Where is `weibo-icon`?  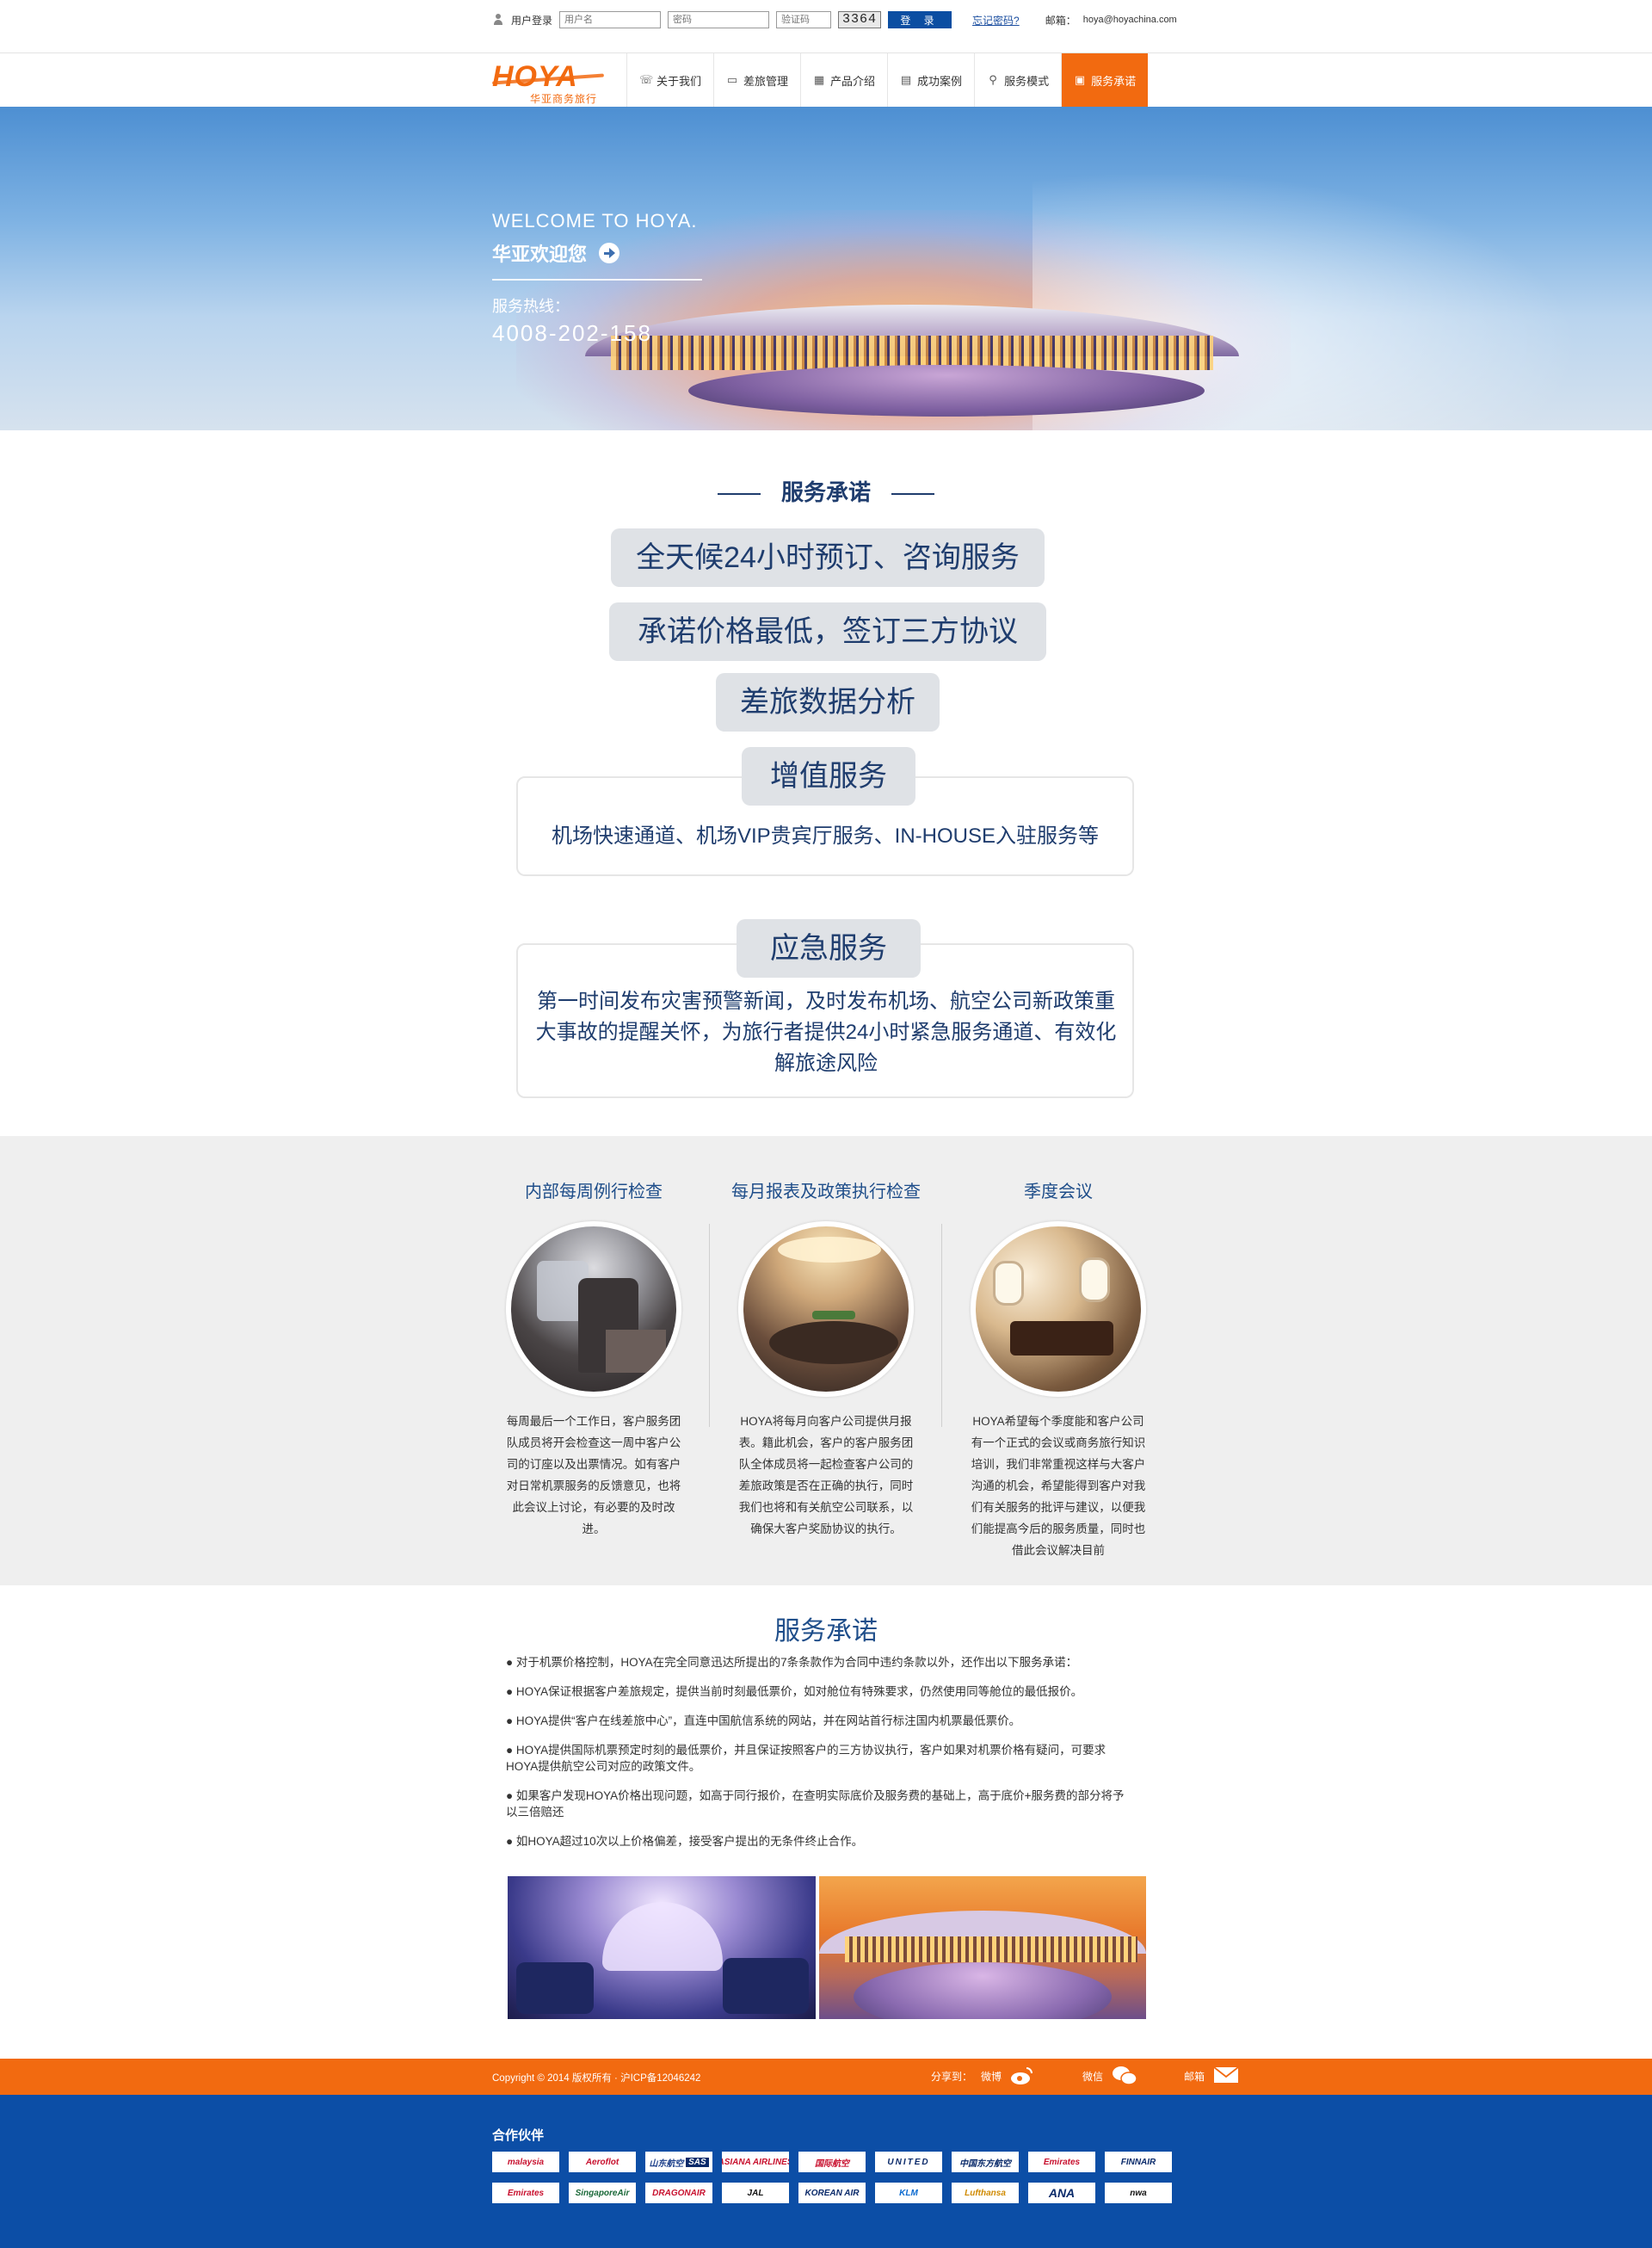
weibo-icon is located at coordinates (1022, 2076).